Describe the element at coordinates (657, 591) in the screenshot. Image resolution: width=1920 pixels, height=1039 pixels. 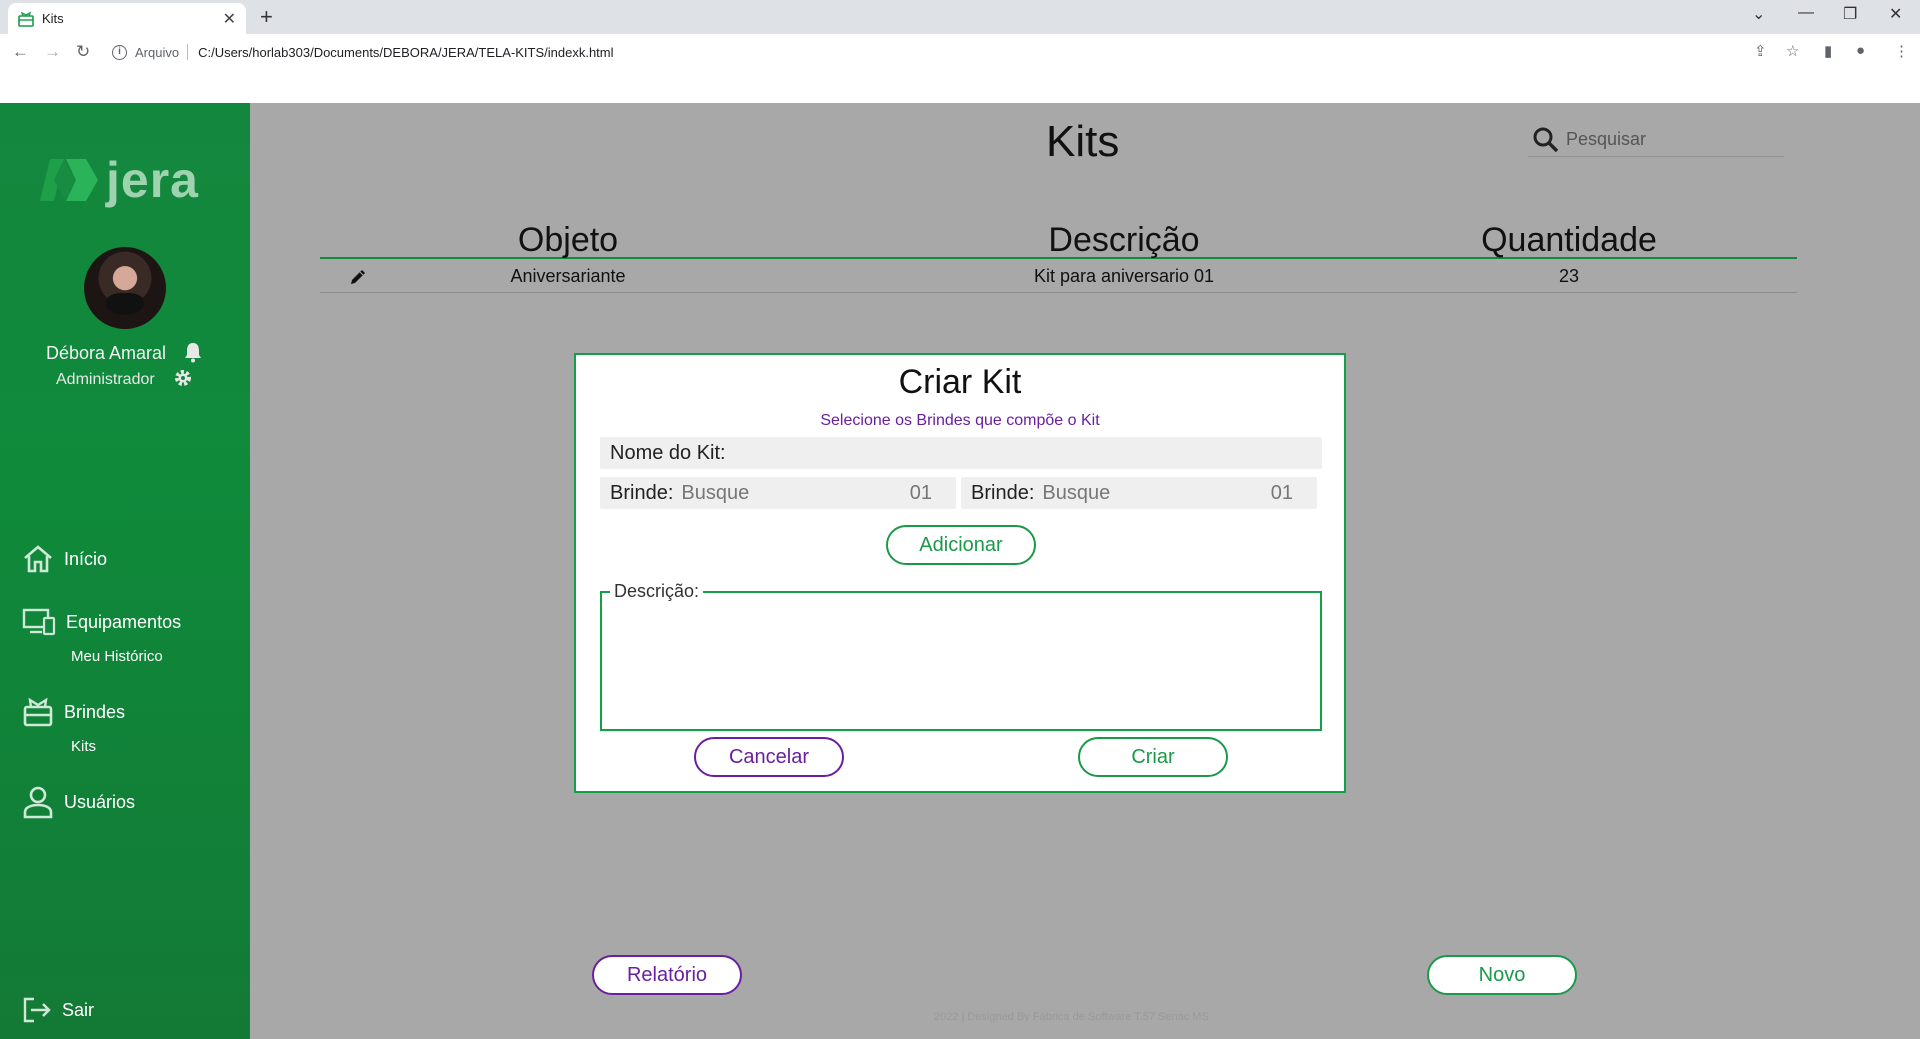
I see `descricao-label: Descrição:` at that location.